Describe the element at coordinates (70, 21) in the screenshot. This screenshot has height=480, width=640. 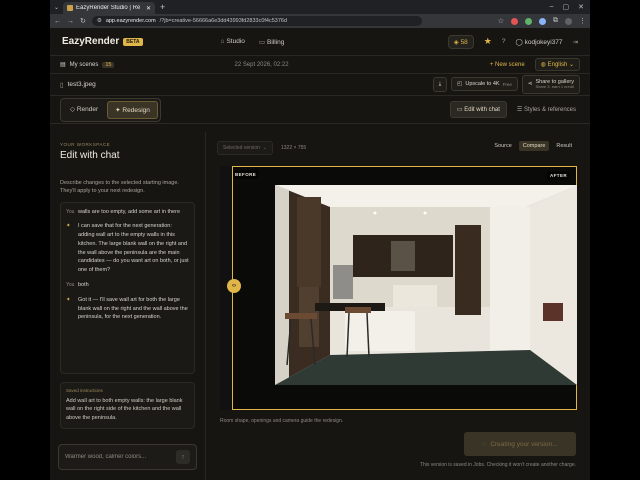
I see `forward-icon: →` at that location.